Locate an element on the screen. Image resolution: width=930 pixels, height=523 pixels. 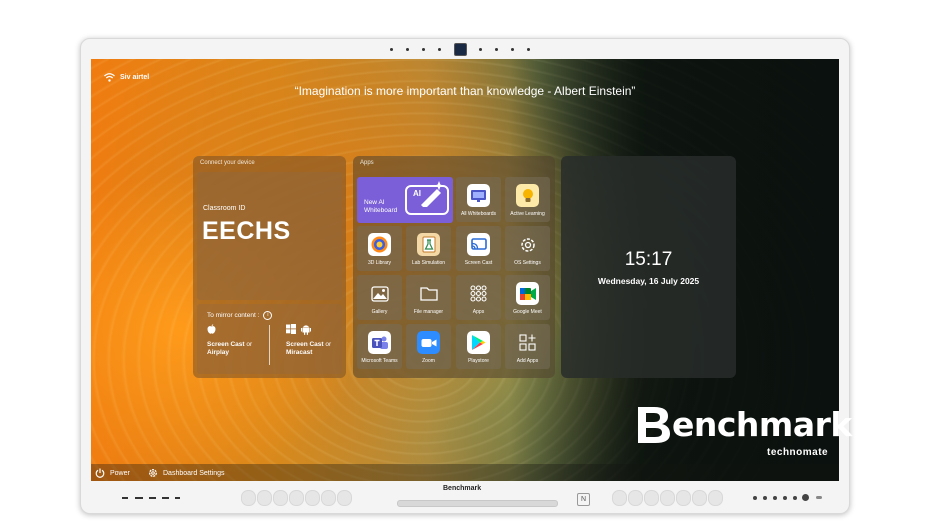
pen-tray is located at coordinates (477, 503).